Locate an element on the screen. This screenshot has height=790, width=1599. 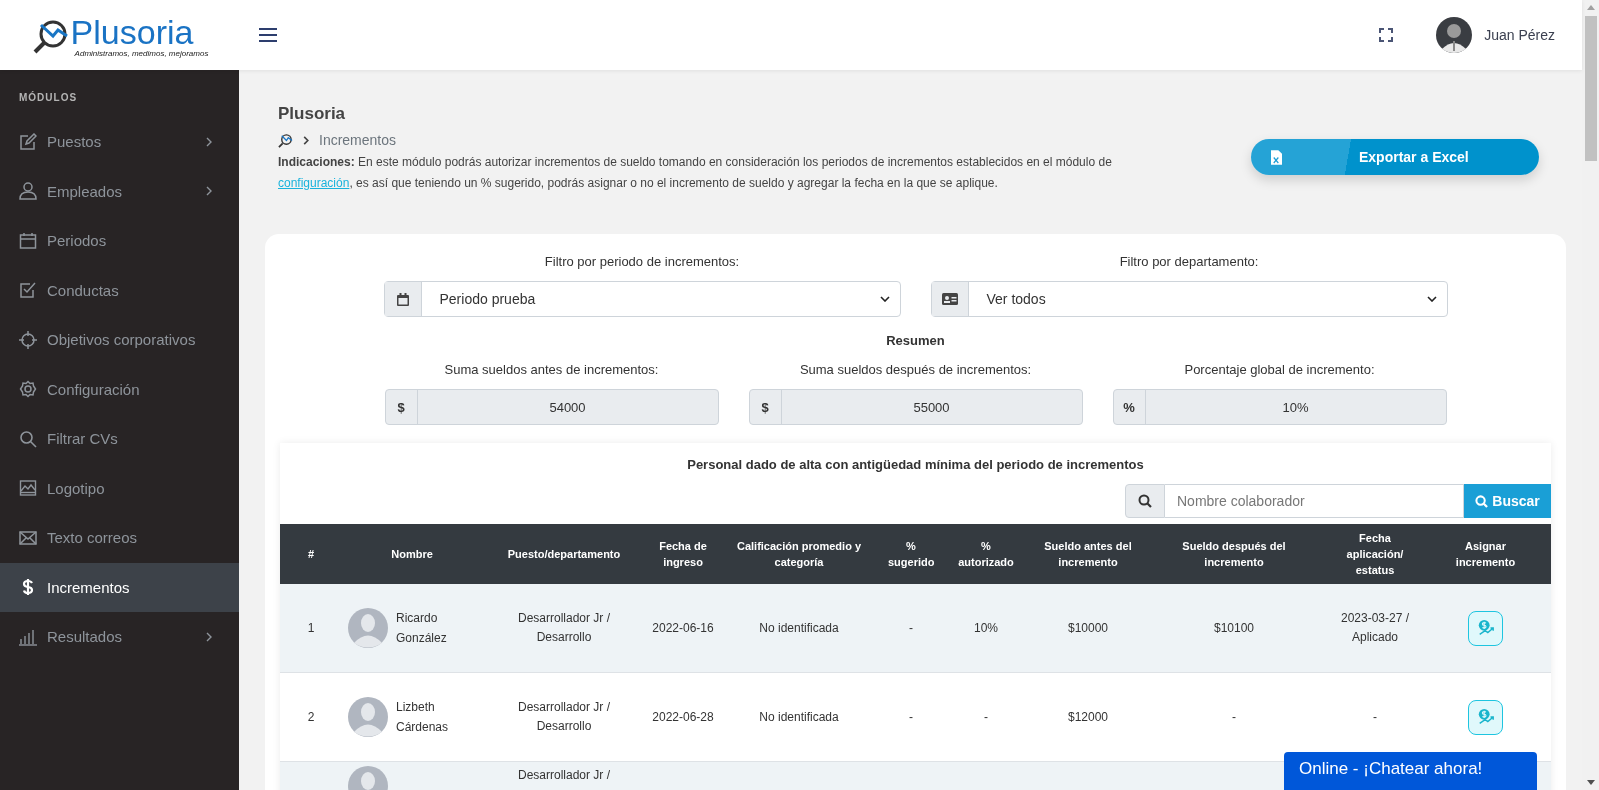
summary-field: % 10% is located at coordinates (1279, 407).